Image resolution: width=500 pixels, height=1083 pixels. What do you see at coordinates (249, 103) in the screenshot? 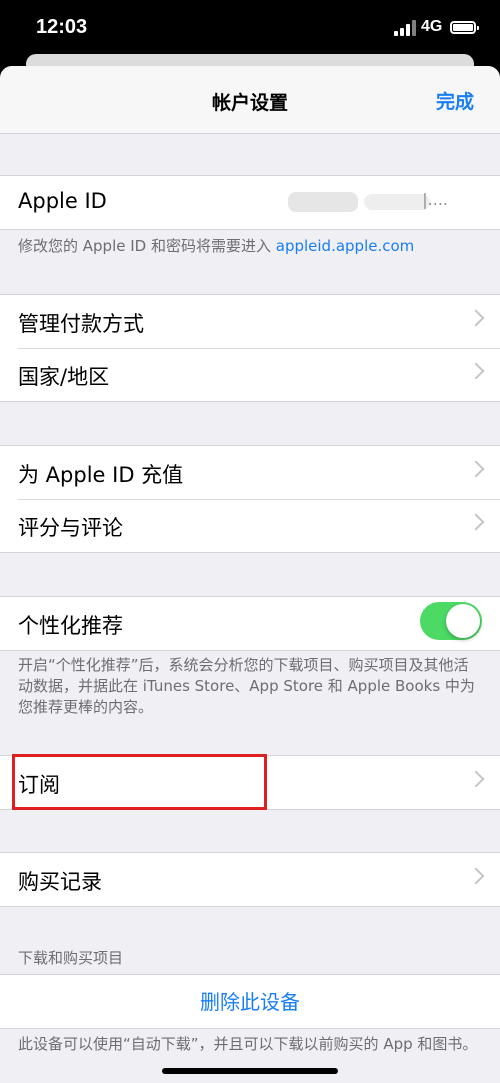
I see `page-title: 帐户设置` at bounding box center [249, 103].